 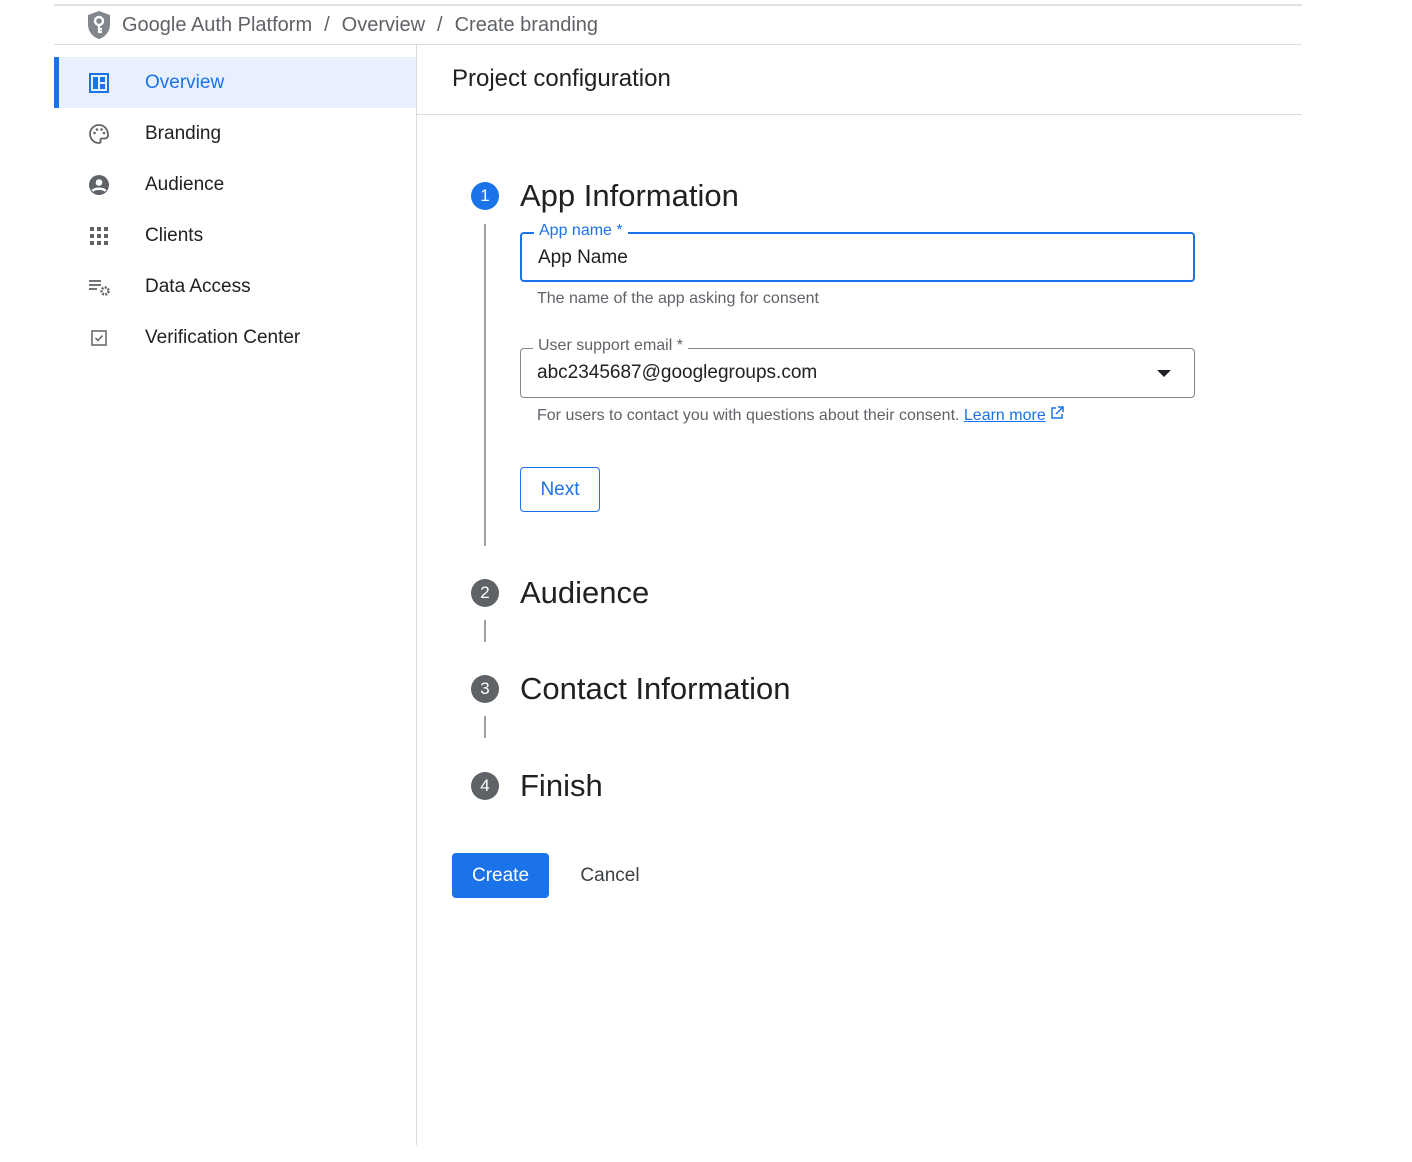 What do you see at coordinates (585, 592) in the screenshot?
I see `step-title: Audience` at bounding box center [585, 592].